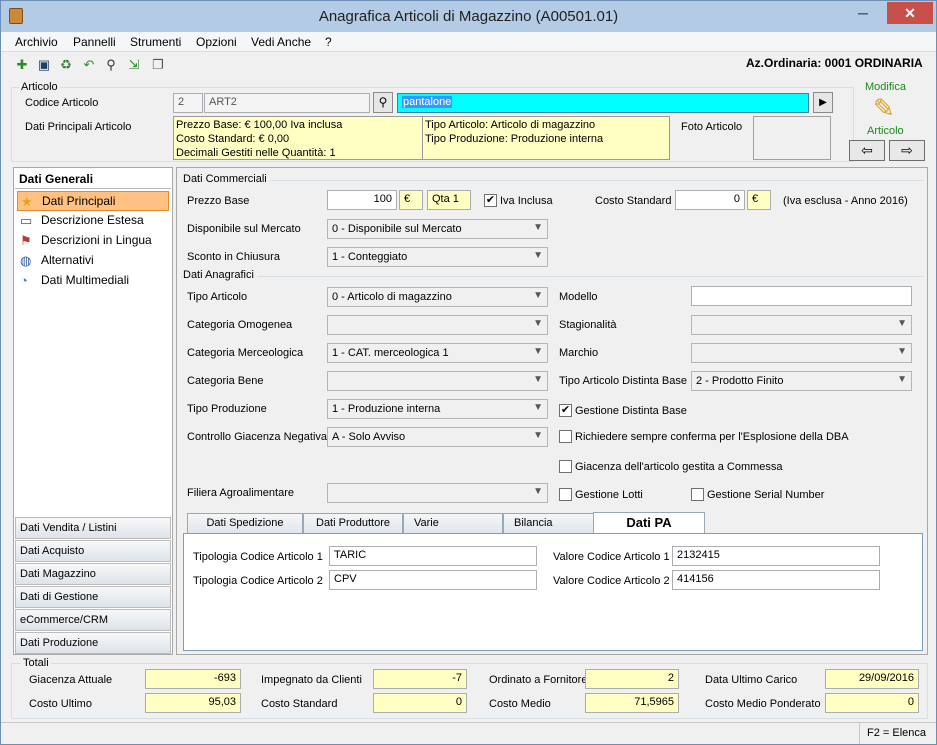 The image size is (937, 745). Describe the element at coordinates (520, 704) in the screenshot. I see `costo-medio-label: Costo Medio` at that location.